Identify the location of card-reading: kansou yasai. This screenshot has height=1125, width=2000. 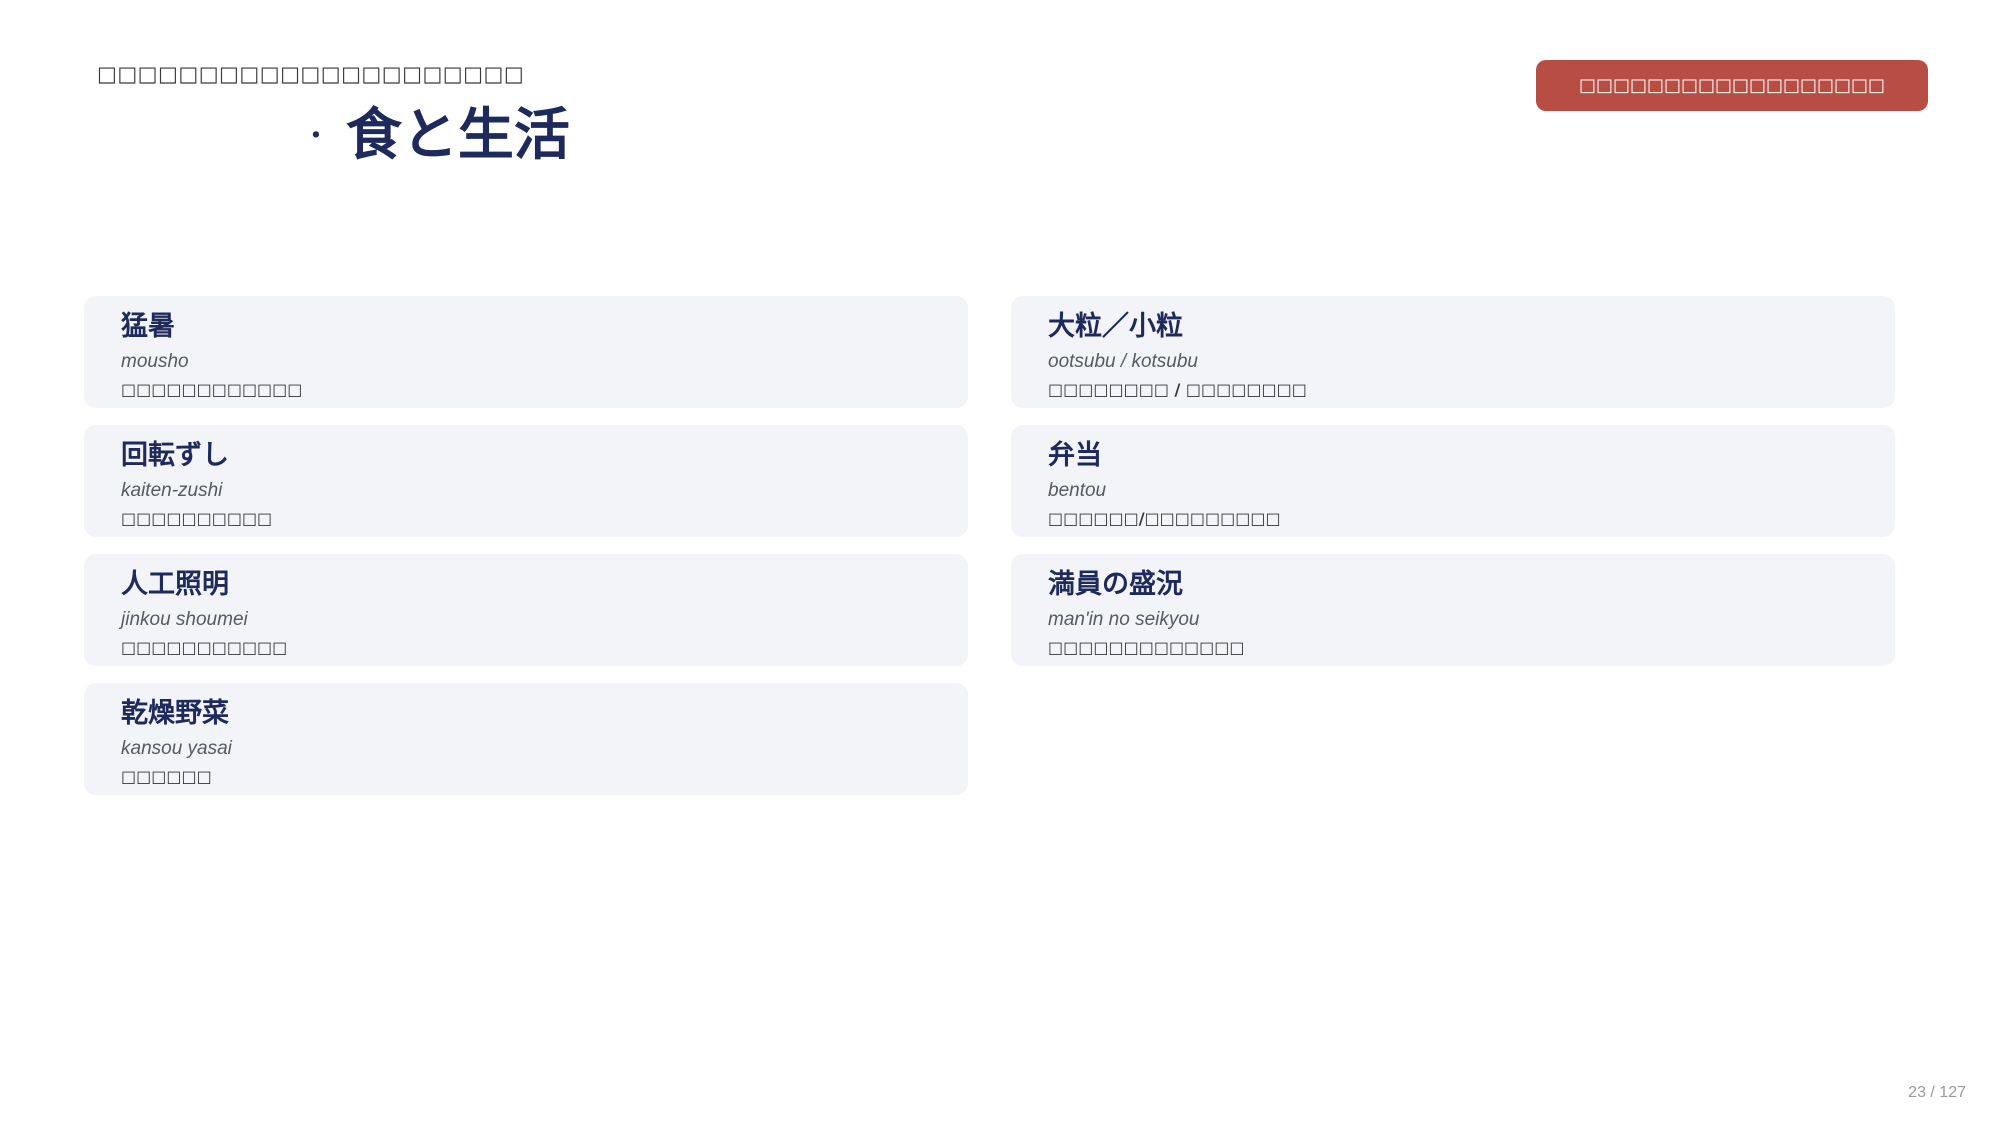
(176, 748).